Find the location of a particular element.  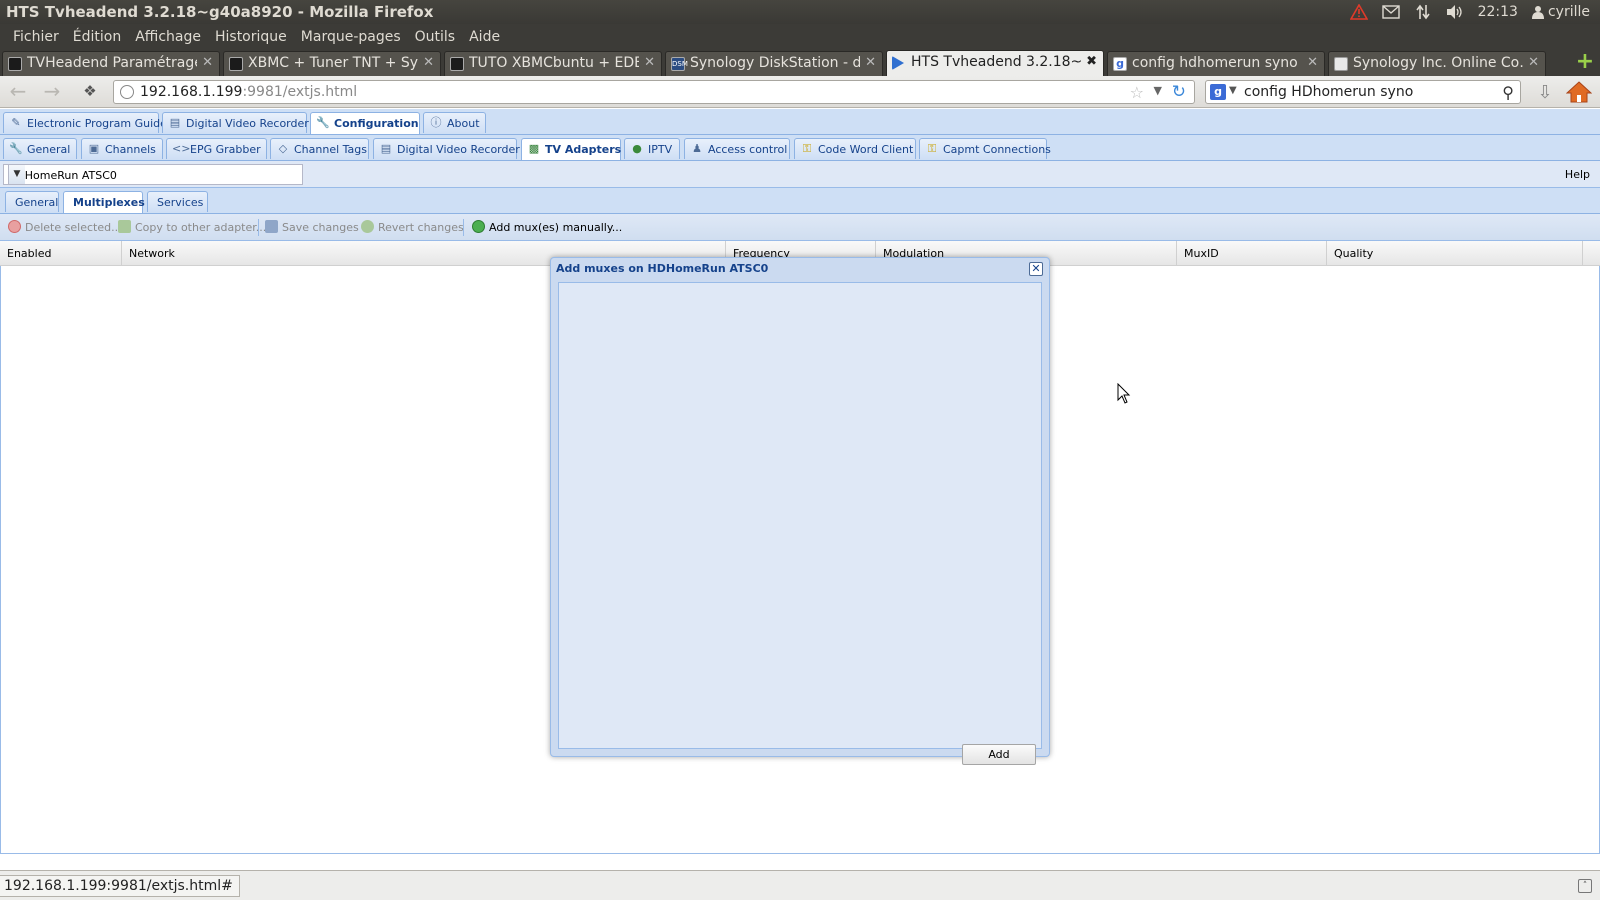

menu-marque-pages: Marque-pages is located at coordinates (351, 37).